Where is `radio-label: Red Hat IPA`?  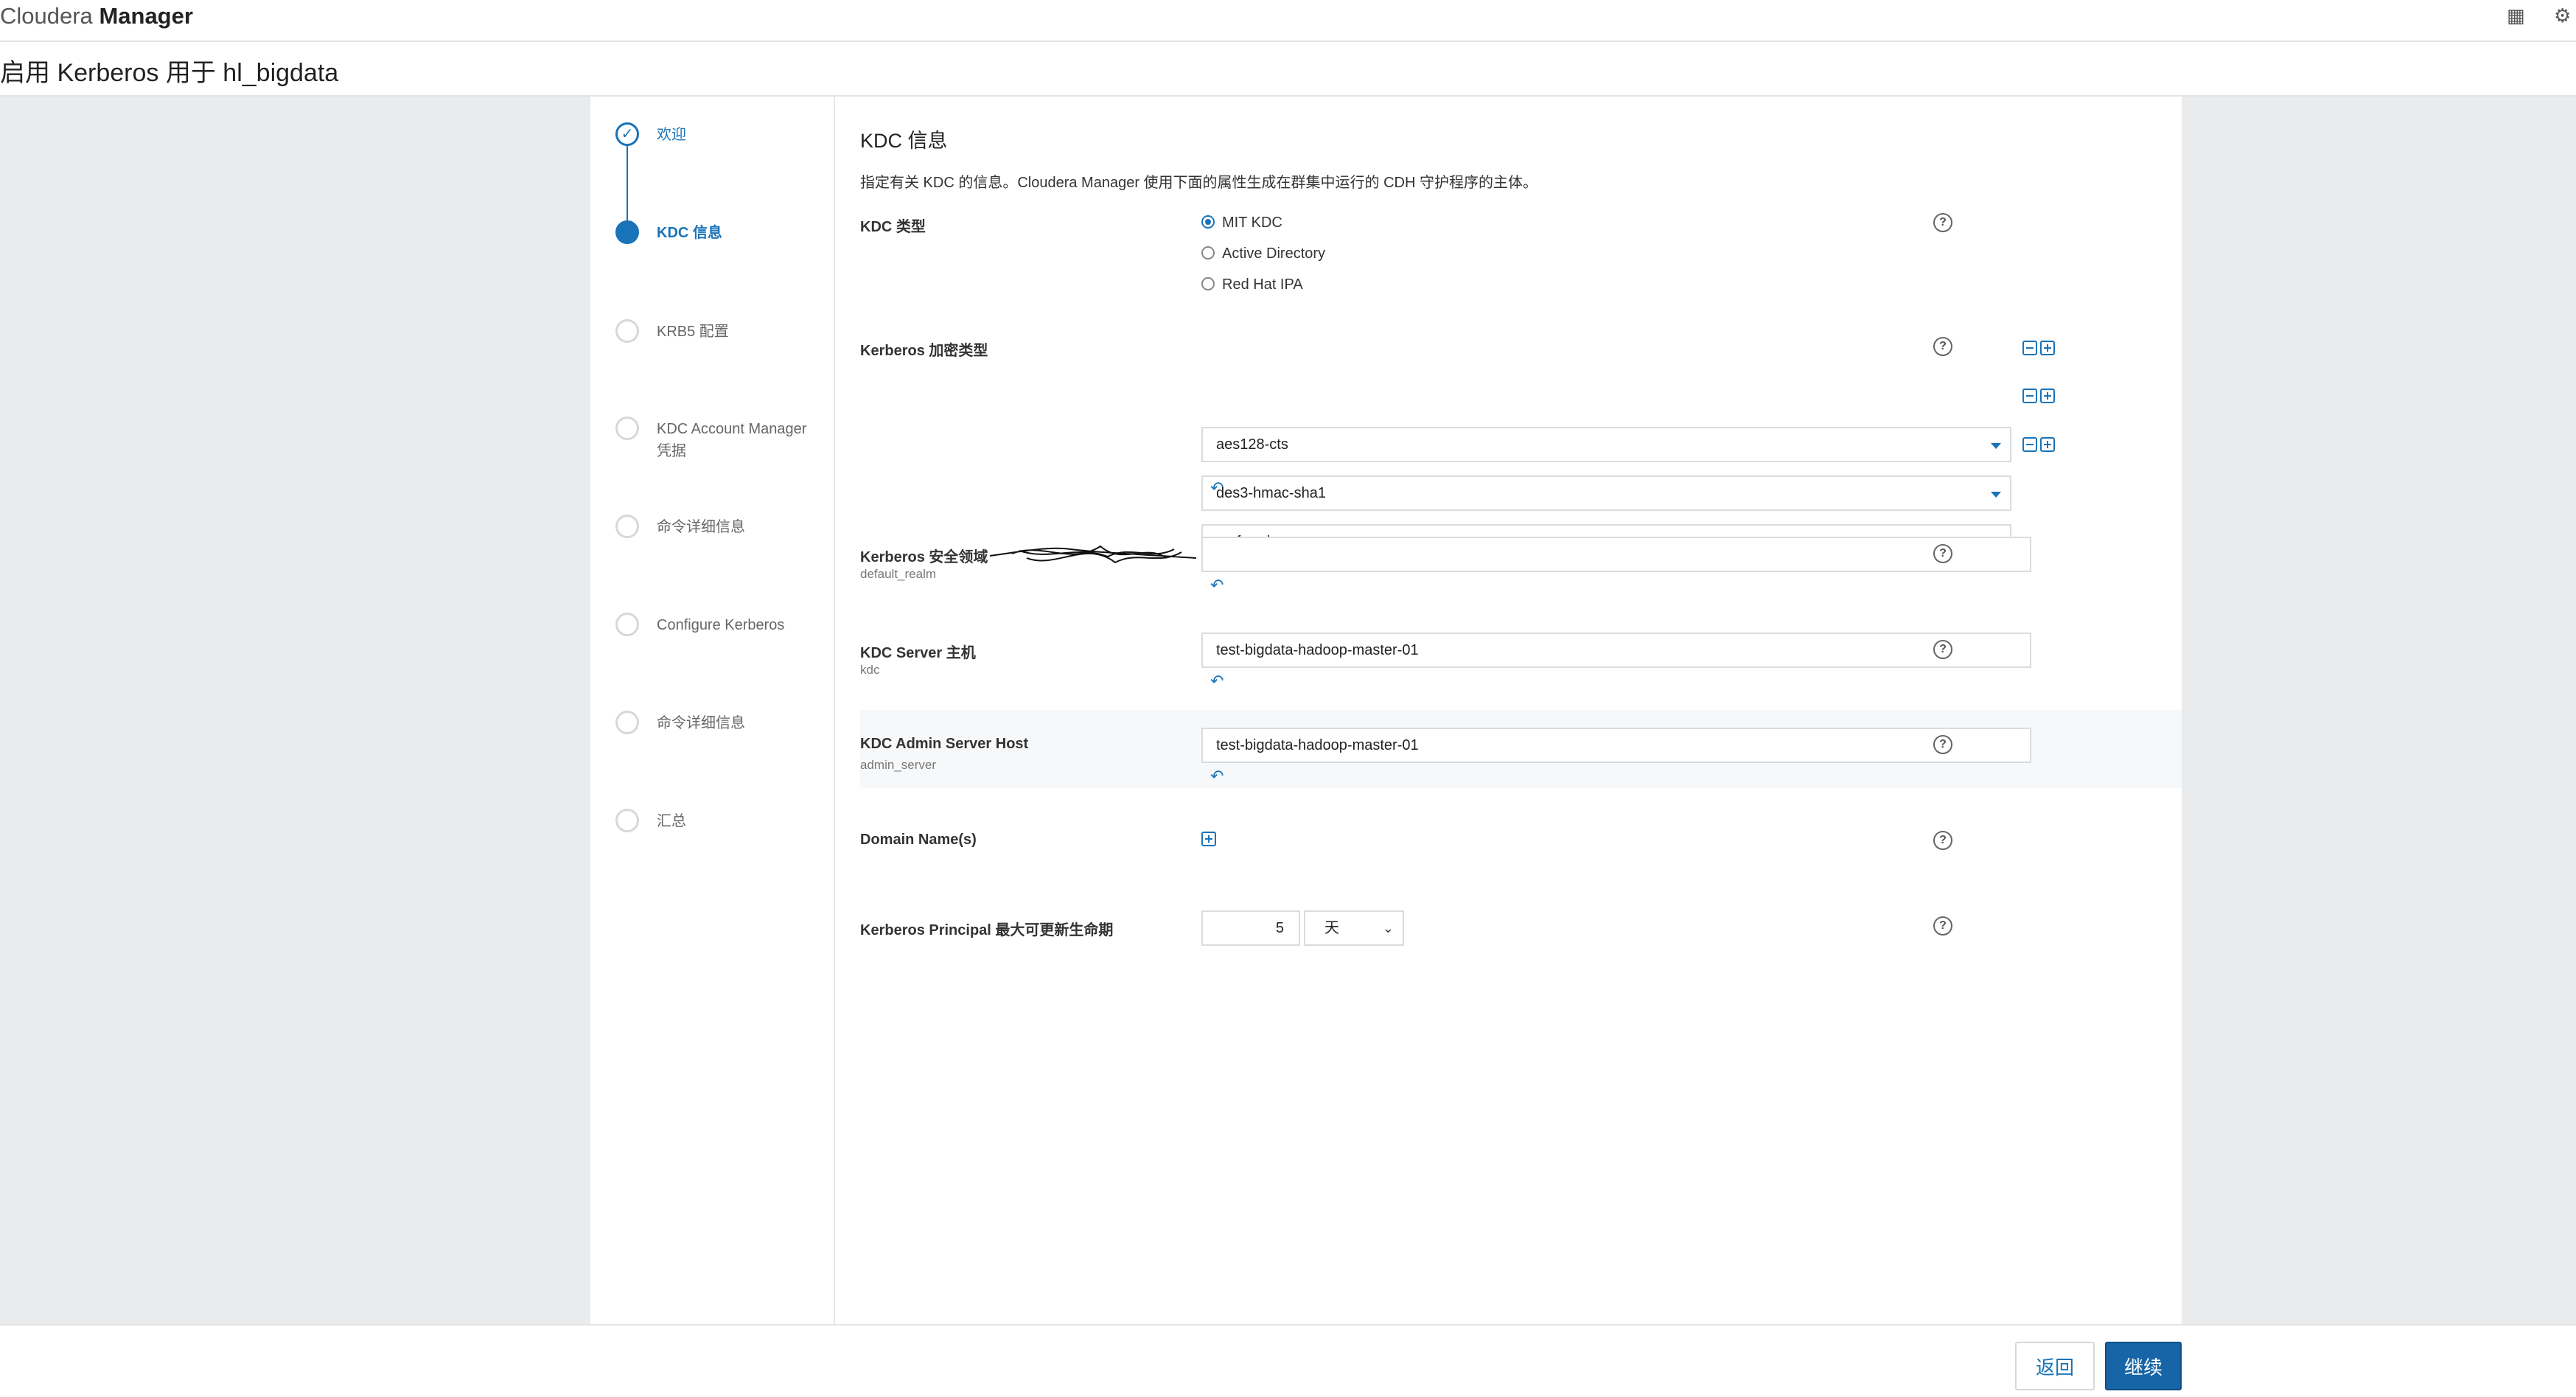
radio-label: Red Hat IPA is located at coordinates (1262, 284).